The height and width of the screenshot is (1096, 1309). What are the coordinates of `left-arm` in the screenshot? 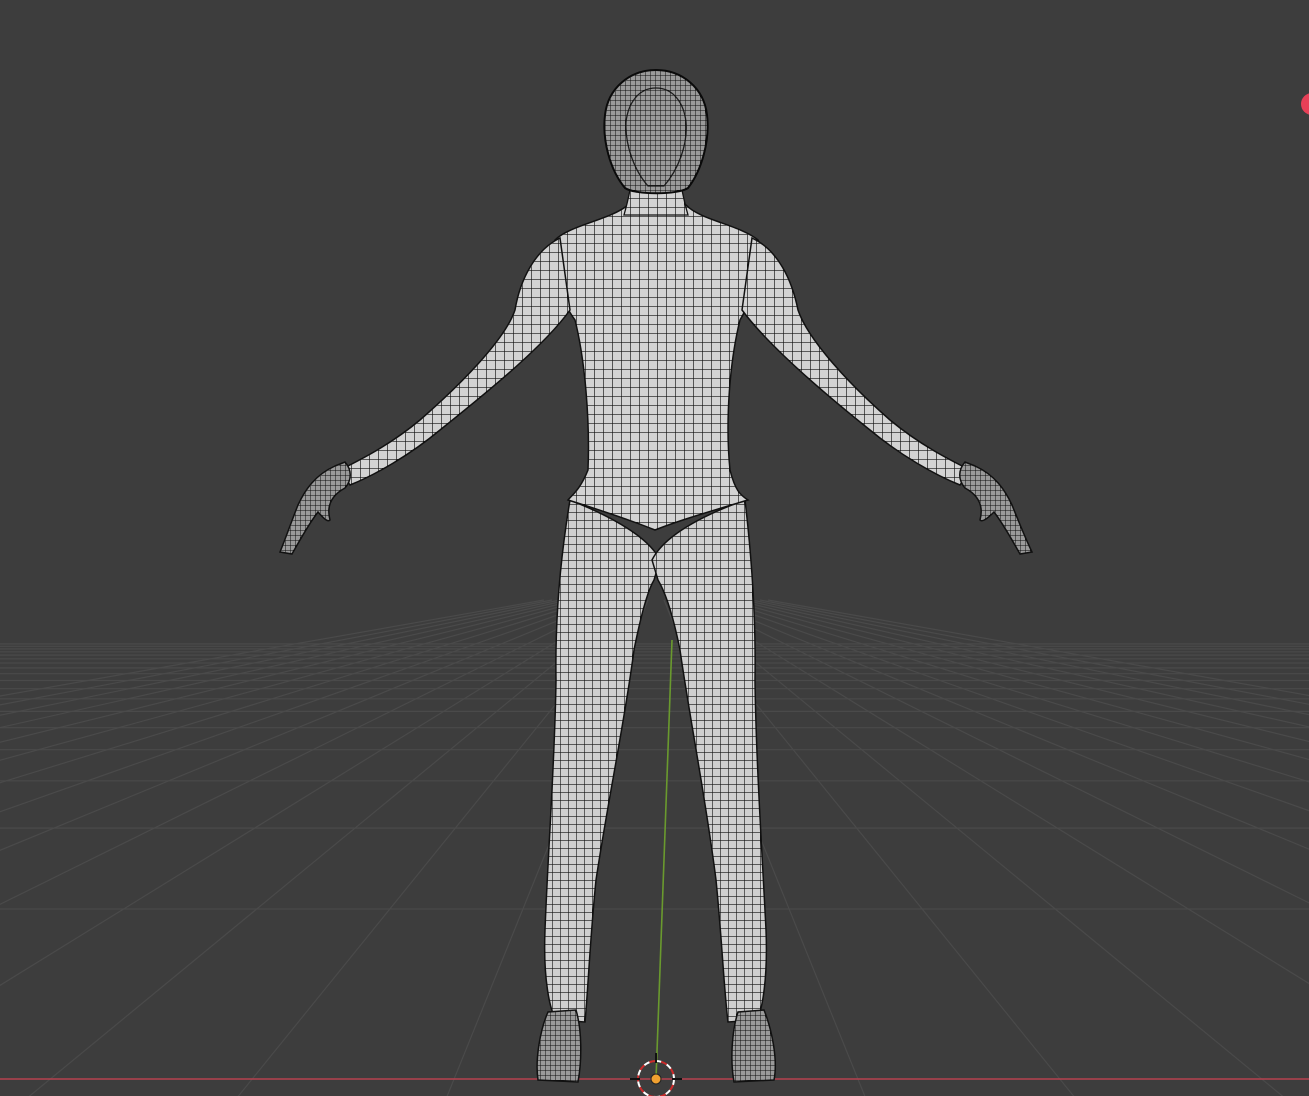 It's located at (454, 361).